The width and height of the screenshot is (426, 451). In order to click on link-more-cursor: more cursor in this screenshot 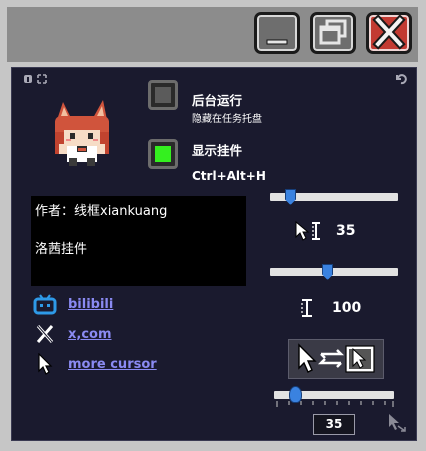, I will do `click(95, 364)`.